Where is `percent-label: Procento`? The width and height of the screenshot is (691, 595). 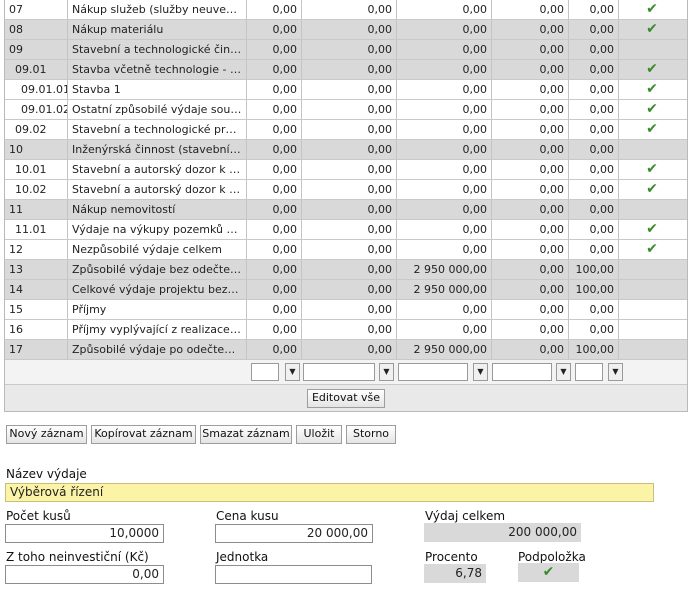
percent-label: Procento is located at coordinates (451, 557).